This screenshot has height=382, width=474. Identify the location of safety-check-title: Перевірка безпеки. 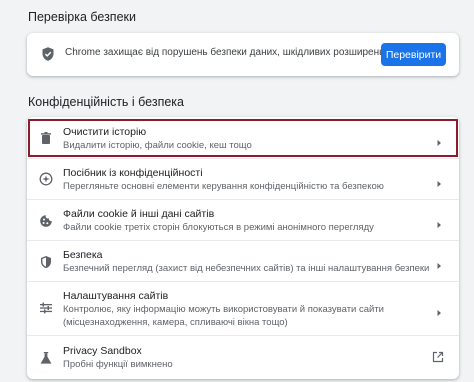
(82, 17).